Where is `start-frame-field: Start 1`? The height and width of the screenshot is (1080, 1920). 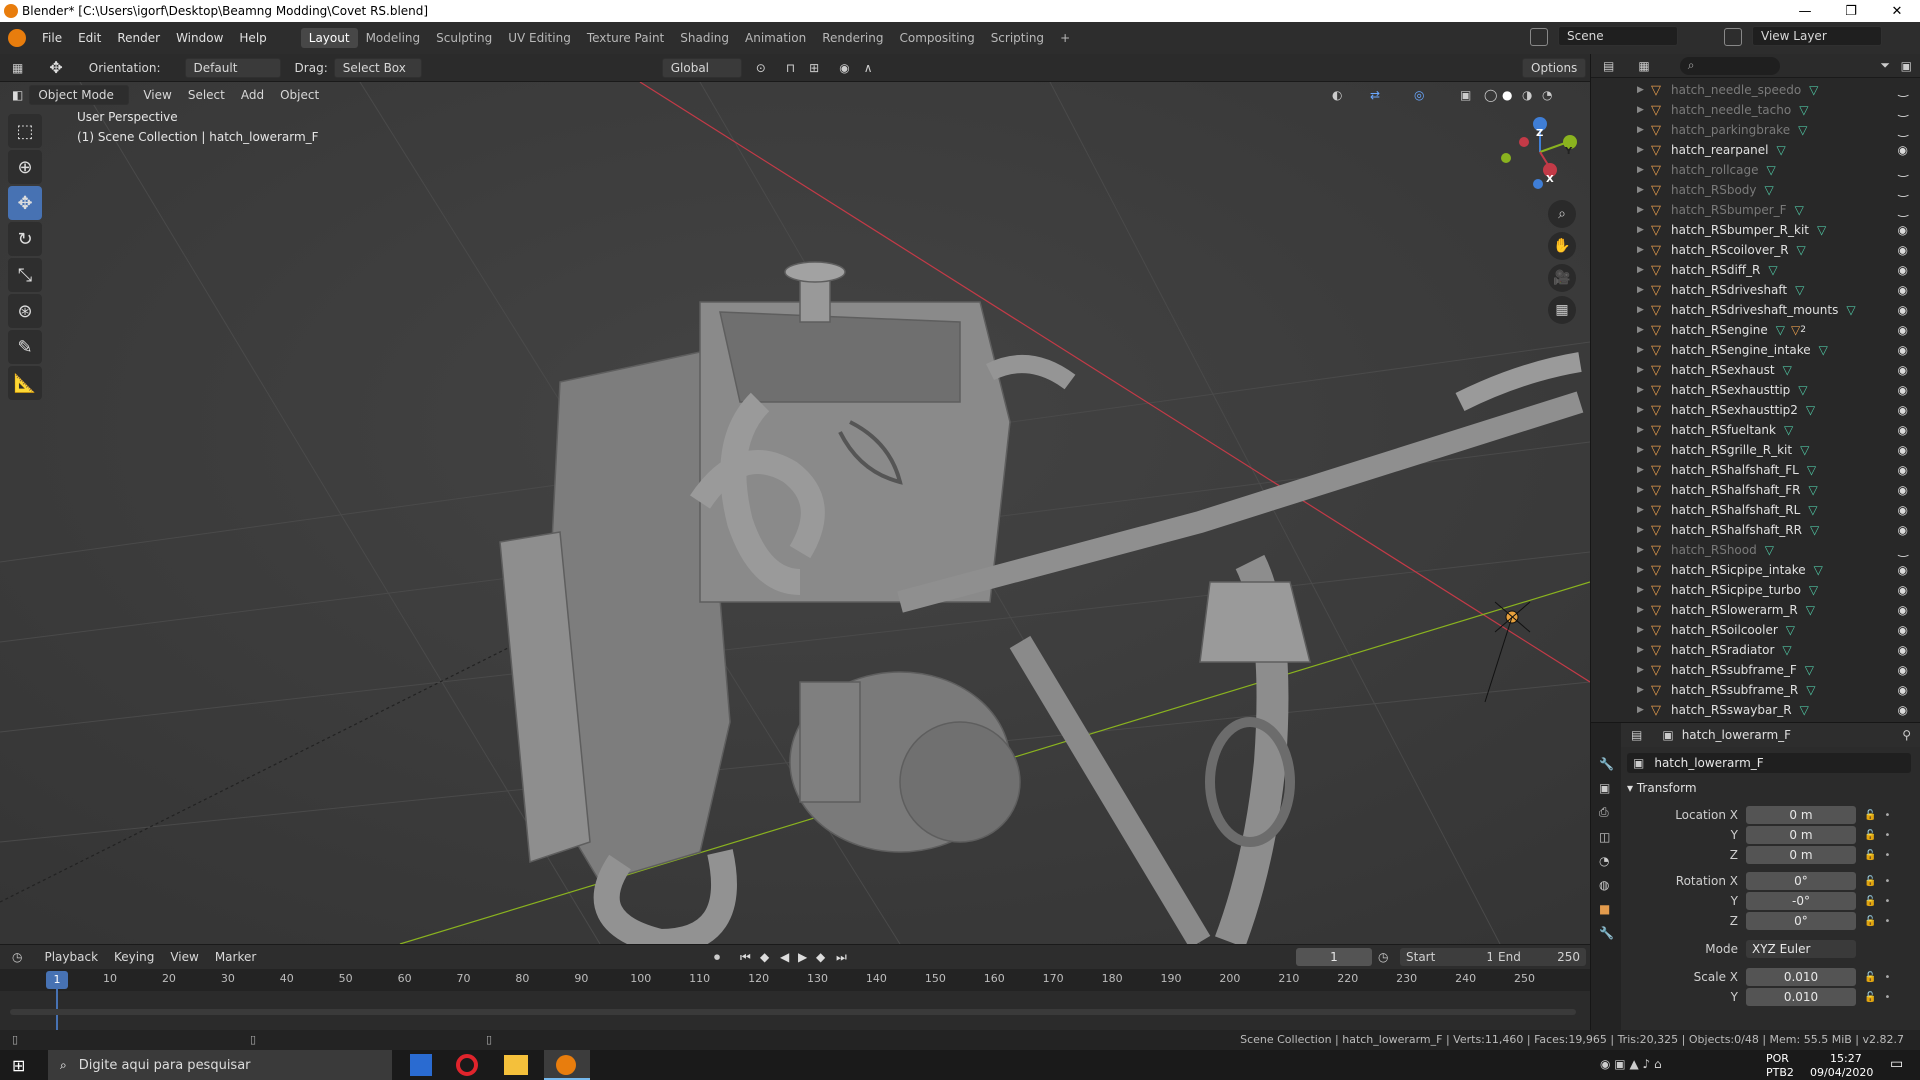
start-frame-field: Start 1 is located at coordinates (1450, 957).